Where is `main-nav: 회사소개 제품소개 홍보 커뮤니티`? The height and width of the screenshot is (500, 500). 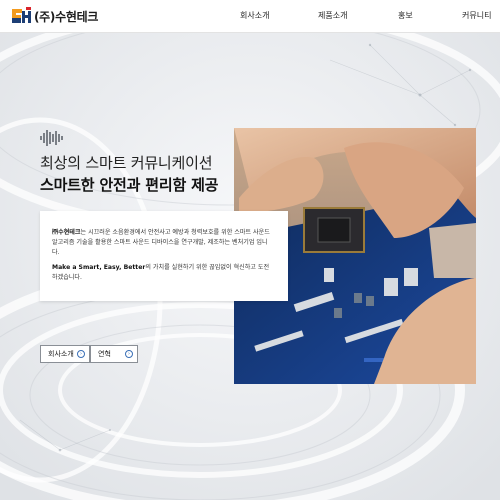
main-nav: 회사소개 제품소개 홍보 커뮤니티 is located at coordinates (250, 17).